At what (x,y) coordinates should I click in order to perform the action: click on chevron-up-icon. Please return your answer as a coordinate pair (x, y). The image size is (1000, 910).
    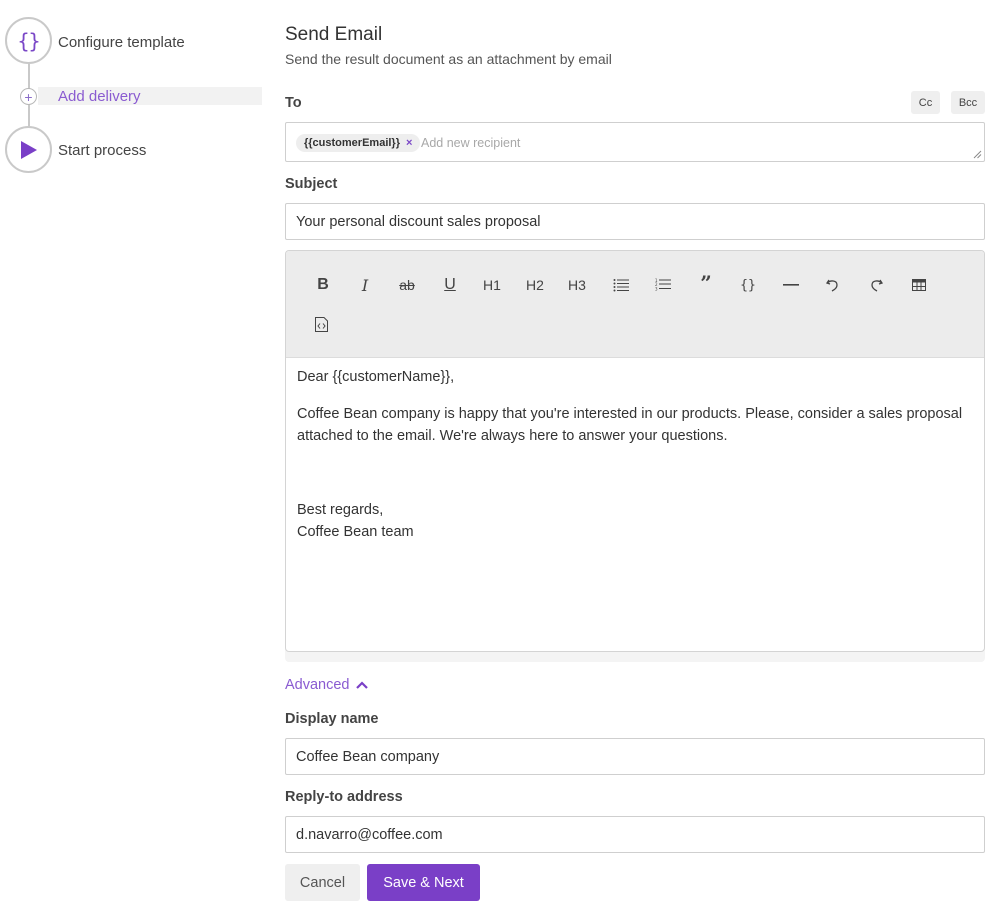
    Looking at the image, I should click on (361, 685).